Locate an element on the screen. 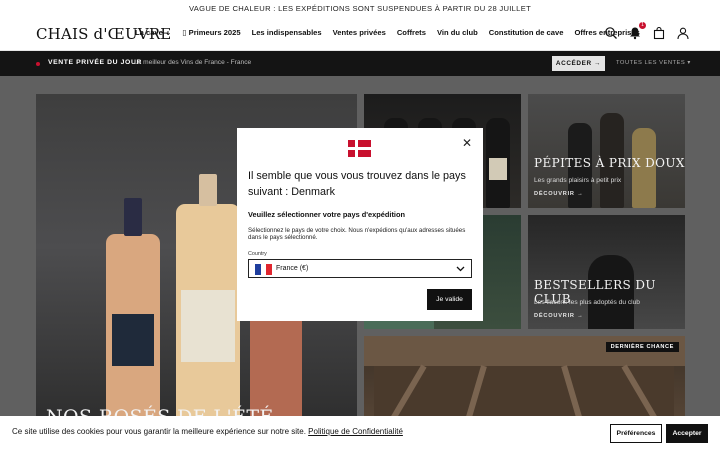 Image resolution: width=720 pixels, height=450 pixels. country-select-value: France (€) is located at coordinates (292, 268).